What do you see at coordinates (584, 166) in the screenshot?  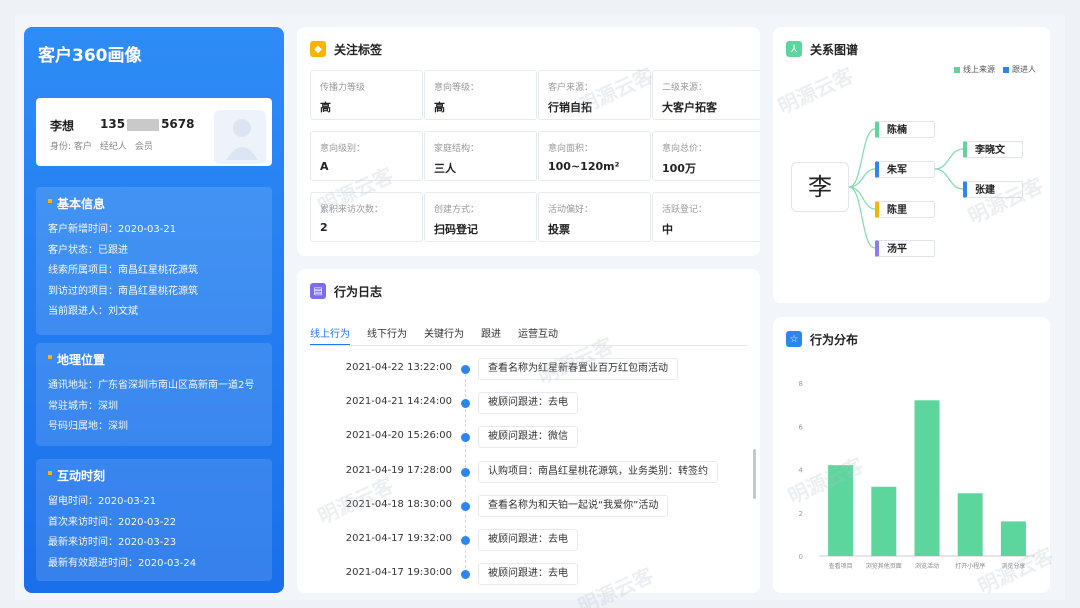 I see `tag-value: 100~120m²` at bounding box center [584, 166].